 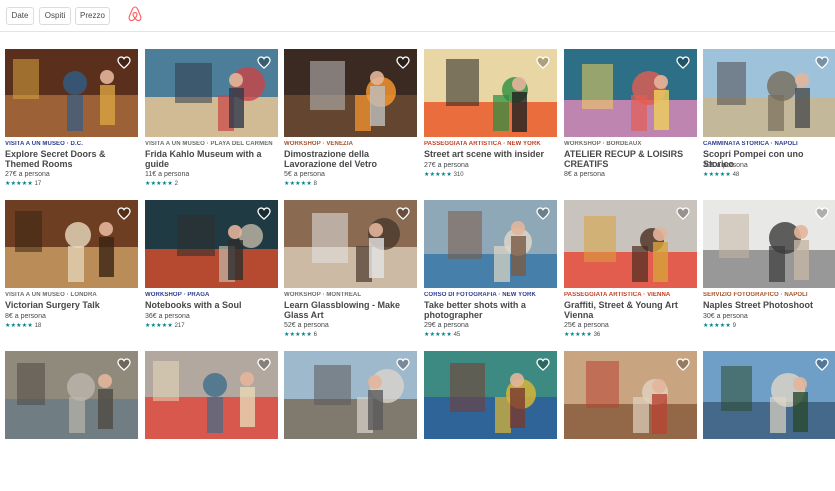 I want to click on experience-price: 29€ a persona, so click(x=446, y=325).